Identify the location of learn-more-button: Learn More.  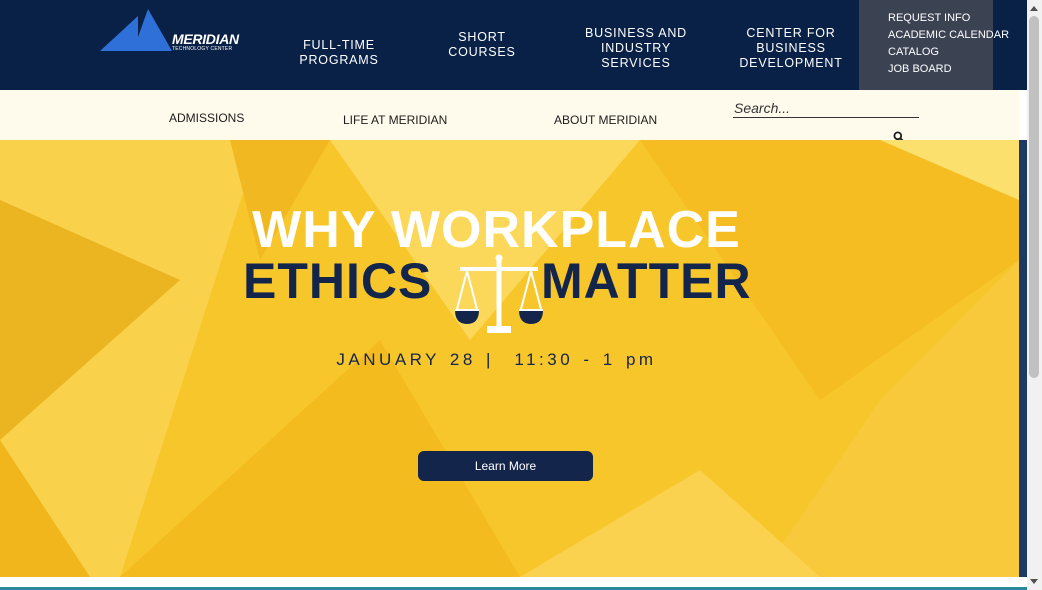
(505, 466).